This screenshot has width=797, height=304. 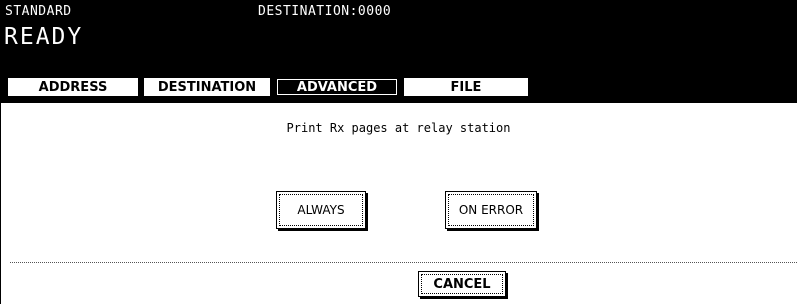 I want to click on on-error-button: ON ERROR, so click(x=491, y=210).